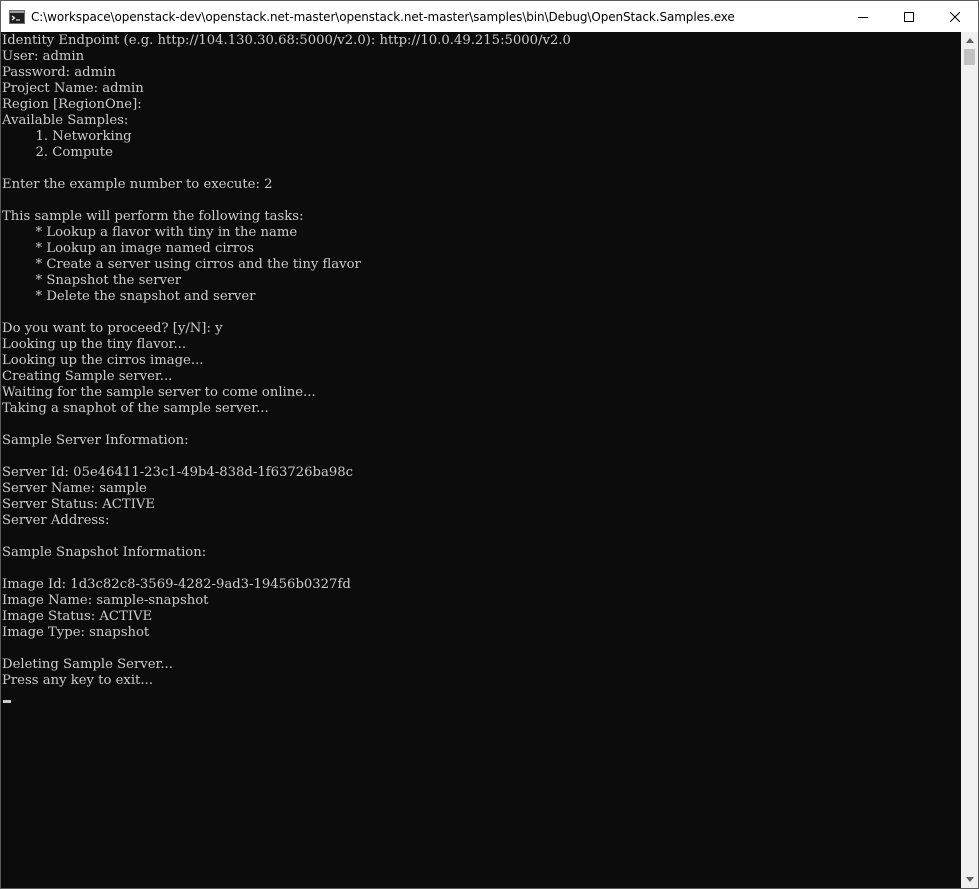 This screenshot has width=979, height=889. What do you see at coordinates (74, 488) in the screenshot?
I see `console-line: Server Name: sample` at bounding box center [74, 488].